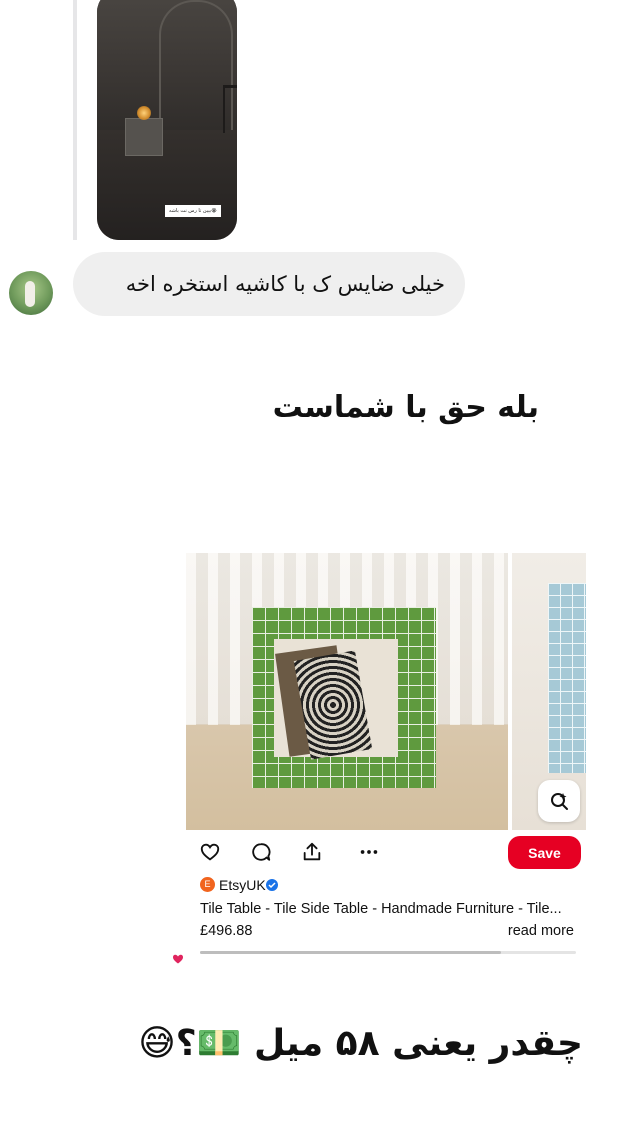  I want to click on comment-icon, so click(261, 852).